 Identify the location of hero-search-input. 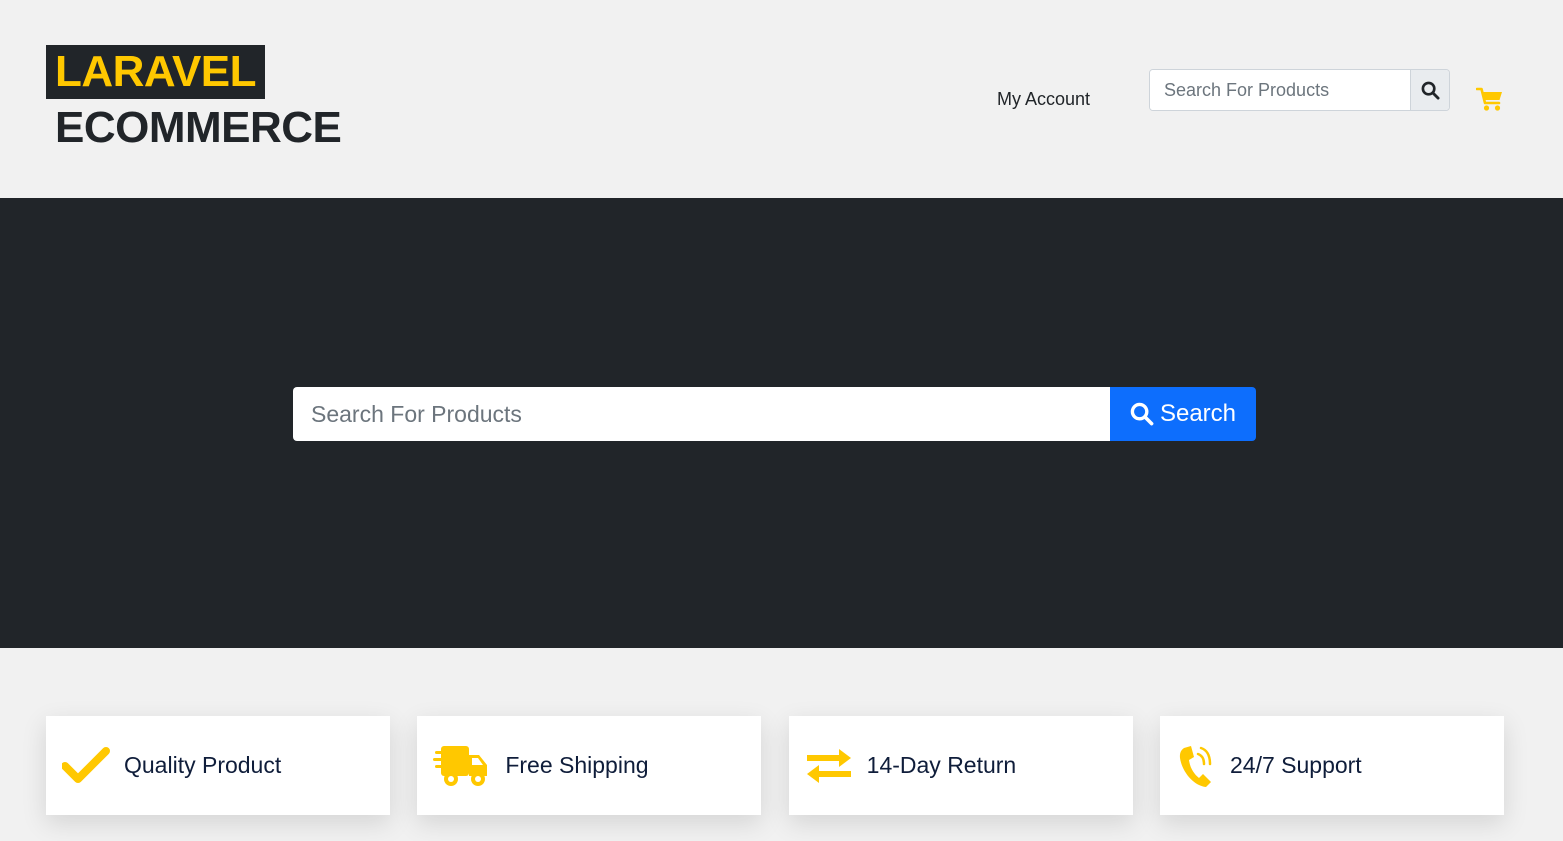
(701, 414).